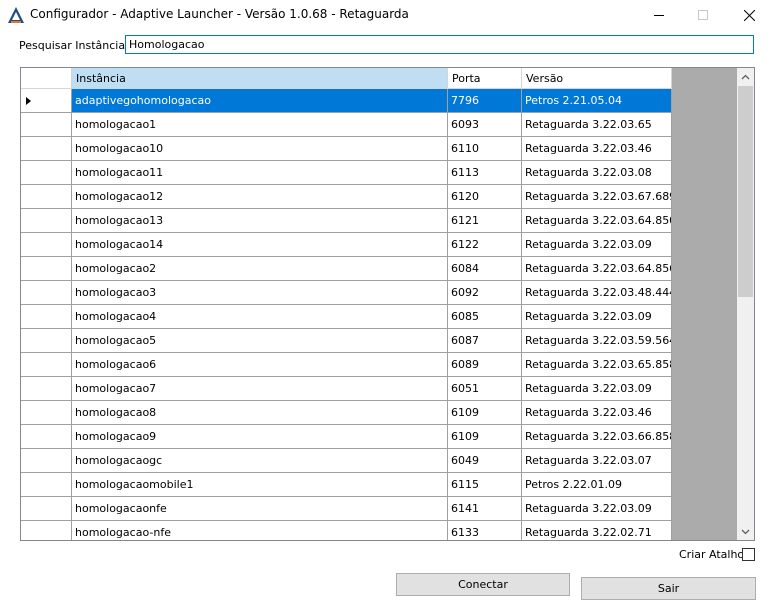 The height and width of the screenshot is (612, 772). I want to click on table-row: homologacaomobile1 6115 Petros 2.22.01.09, so click(346, 485).